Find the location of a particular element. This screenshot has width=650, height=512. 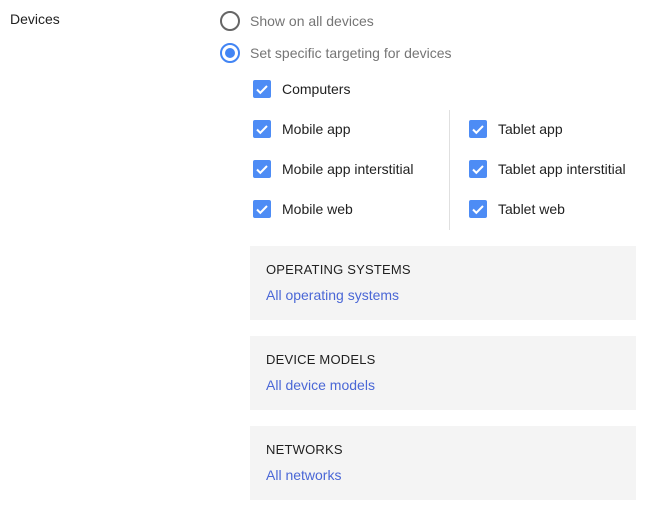

device-models-panel: DEVICE MODELS All device models is located at coordinates (443, 373).